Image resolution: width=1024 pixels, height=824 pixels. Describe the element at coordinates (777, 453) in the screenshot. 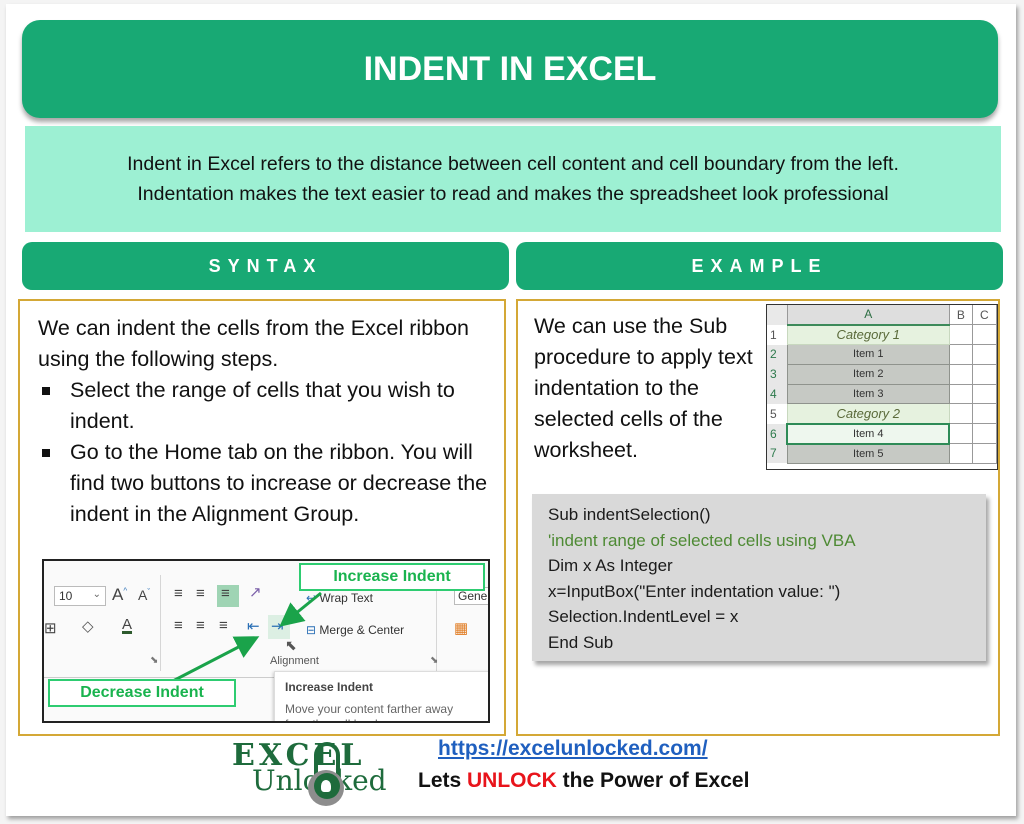

I see `row-header: 7` at that location.